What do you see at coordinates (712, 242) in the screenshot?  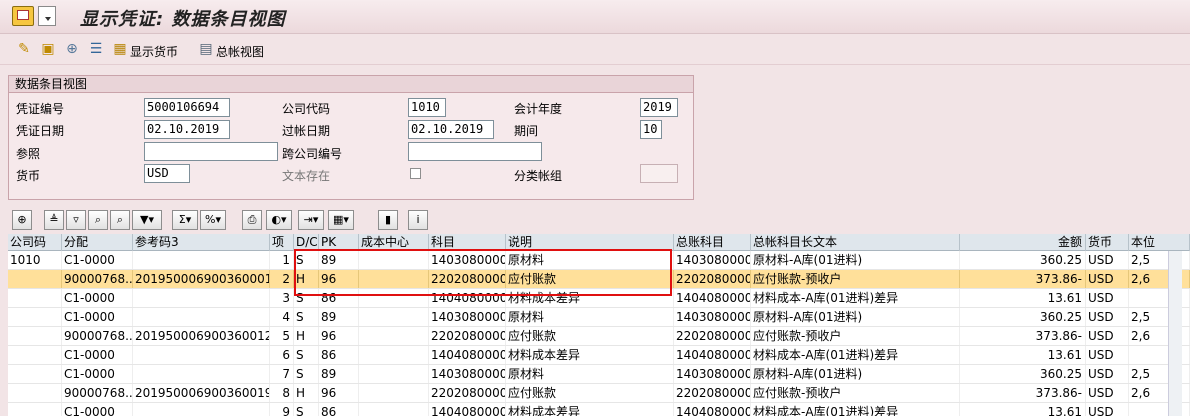 I see `column-header: 总账科目` at bounding box center [712, 242].